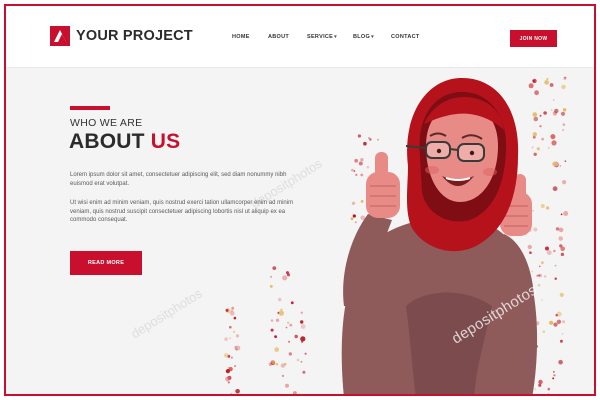 The width and height of the screenshot is (600, 400). I want to click on join-now-button: JOIN NOW, so click(533, 38).